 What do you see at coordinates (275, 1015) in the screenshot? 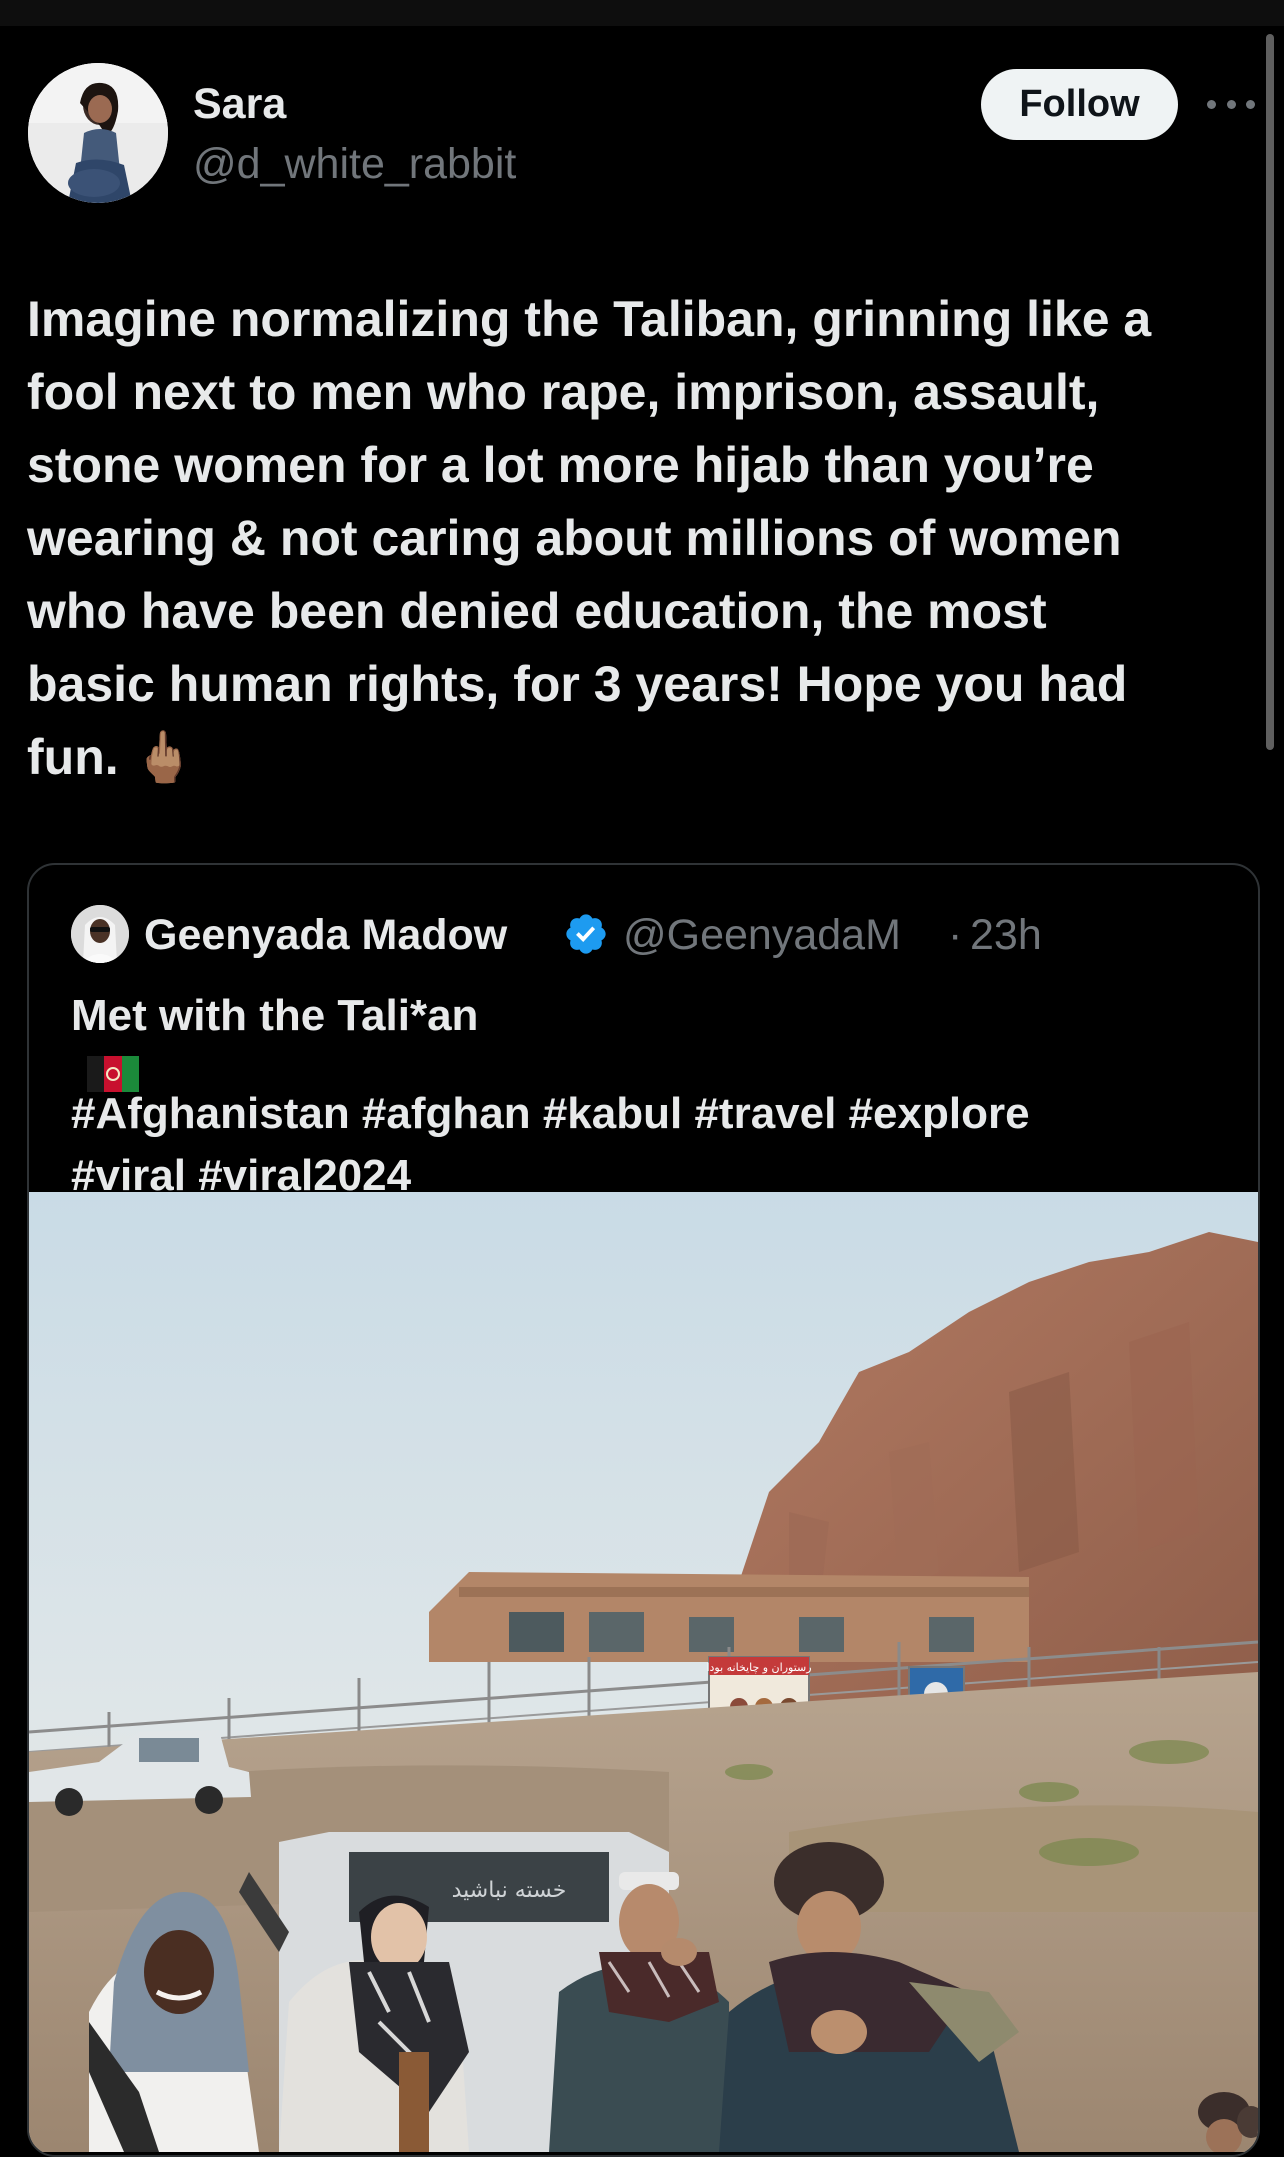
I see `quoted-text-first: Met with the Tali*an` at bounding box center [275, 1015].